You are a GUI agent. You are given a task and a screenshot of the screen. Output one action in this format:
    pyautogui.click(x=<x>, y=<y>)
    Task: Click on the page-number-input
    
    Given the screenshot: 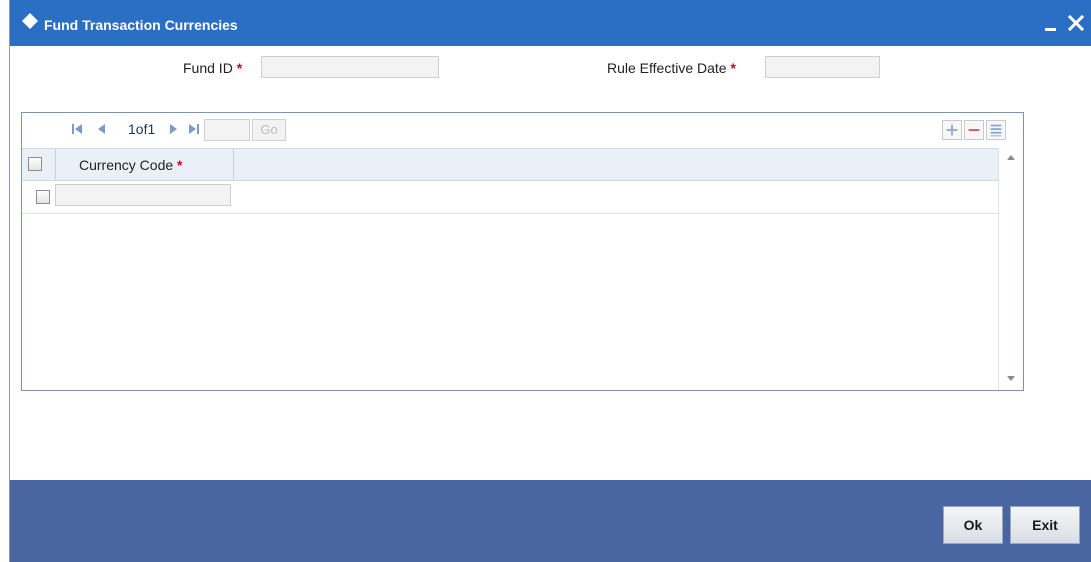 What is the action you would take?
    pyautogui.click(x=227, y=130)
    